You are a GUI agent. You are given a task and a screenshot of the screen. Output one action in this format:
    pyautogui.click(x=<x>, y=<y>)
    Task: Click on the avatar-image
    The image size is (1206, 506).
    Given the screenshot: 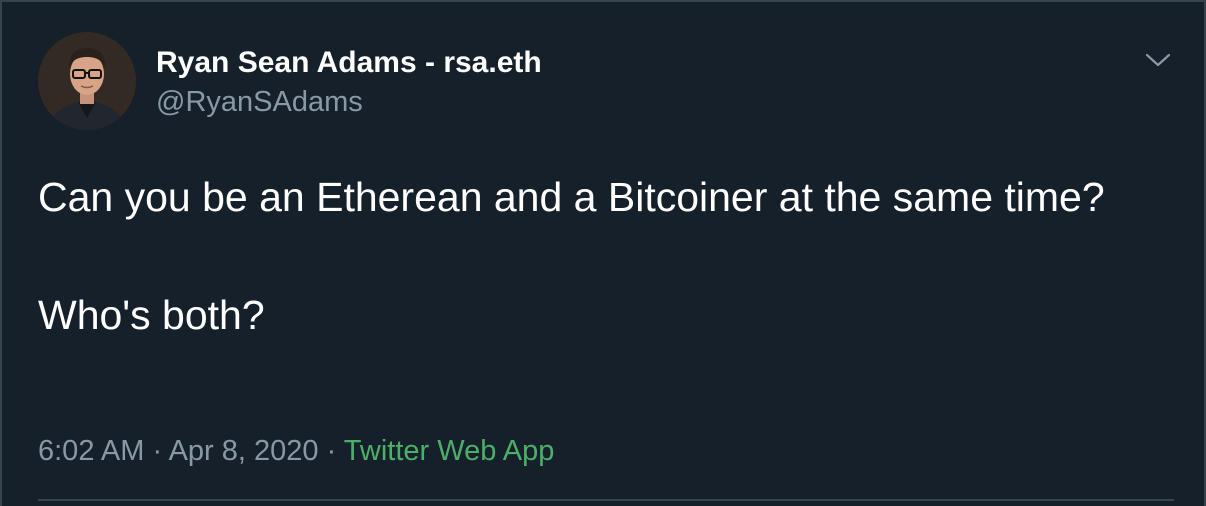 What is the action you would take?
    pyautogui.click(x=87, y=81)
    